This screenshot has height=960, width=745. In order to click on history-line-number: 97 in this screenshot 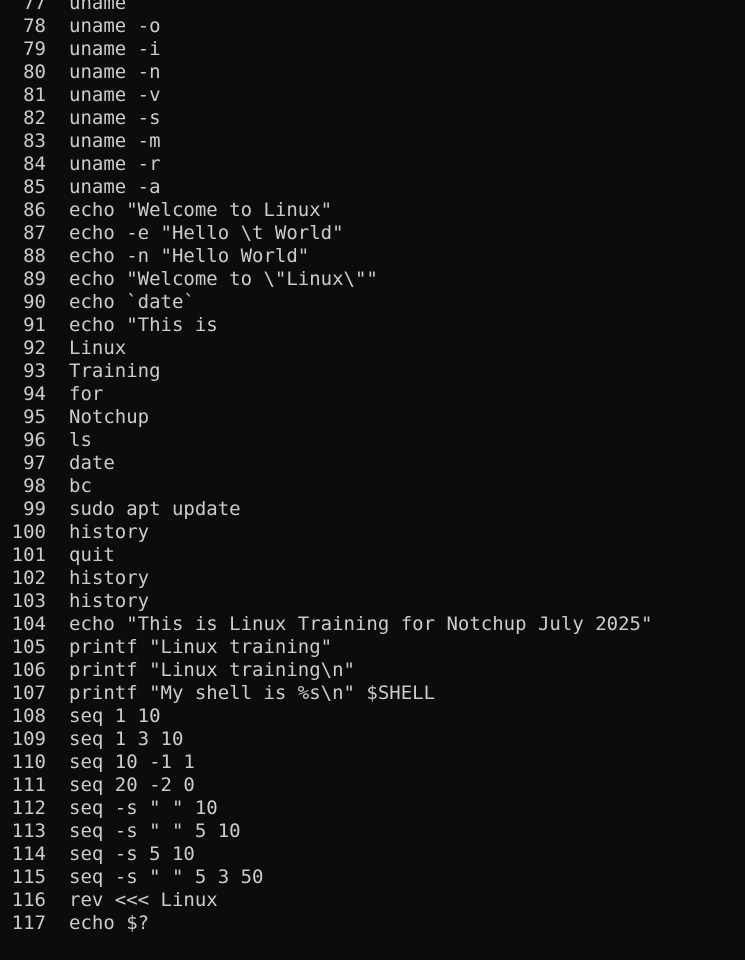, I will do `click(34, 463)`.